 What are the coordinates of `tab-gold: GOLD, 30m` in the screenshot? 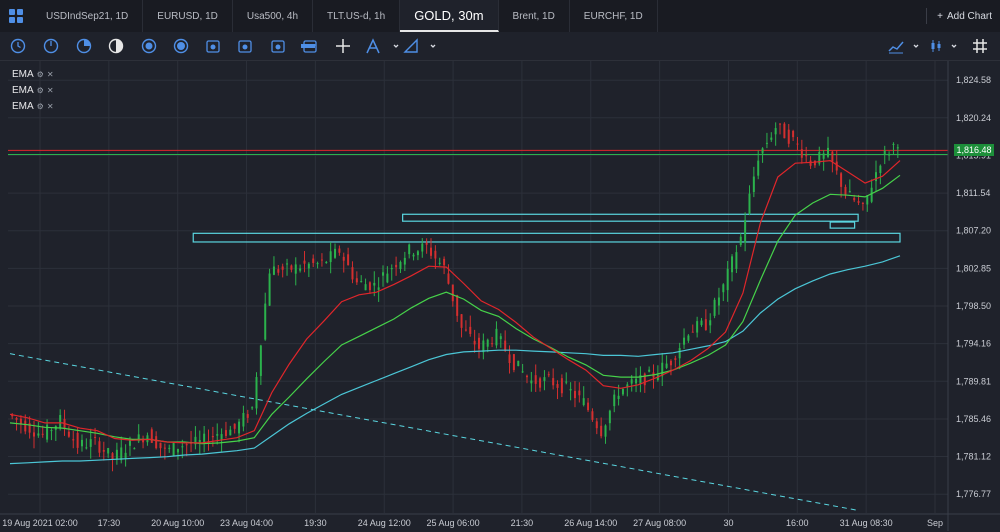 It's located at (449, 16).